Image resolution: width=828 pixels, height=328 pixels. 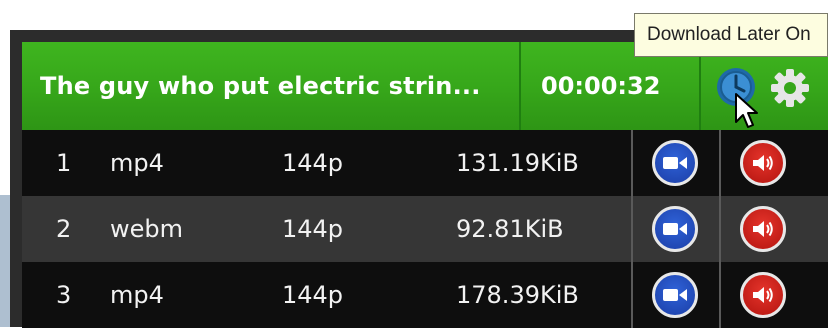 What do you see at coordinates (64, 163) in the screenshot?
I see `row-index: 1` at bounding box center [64, 163].